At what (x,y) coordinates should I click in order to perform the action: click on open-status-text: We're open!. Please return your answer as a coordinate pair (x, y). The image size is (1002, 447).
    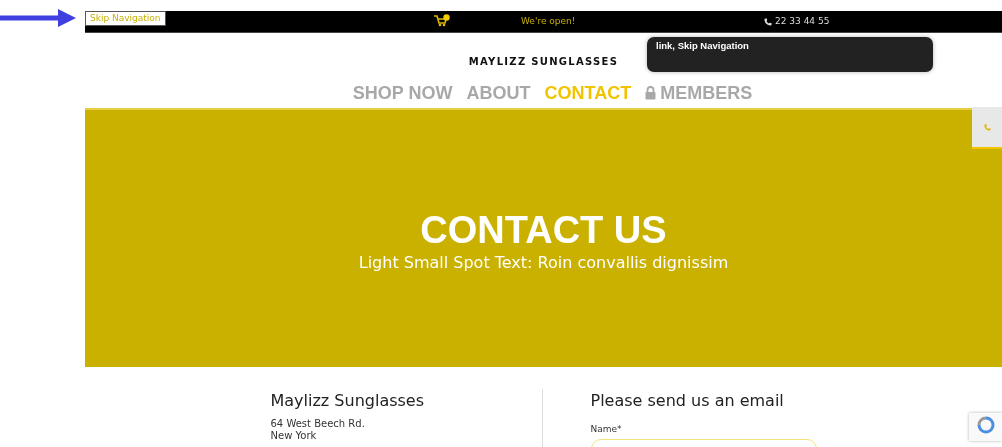
    Looking at the image, I should click on (548, 21).